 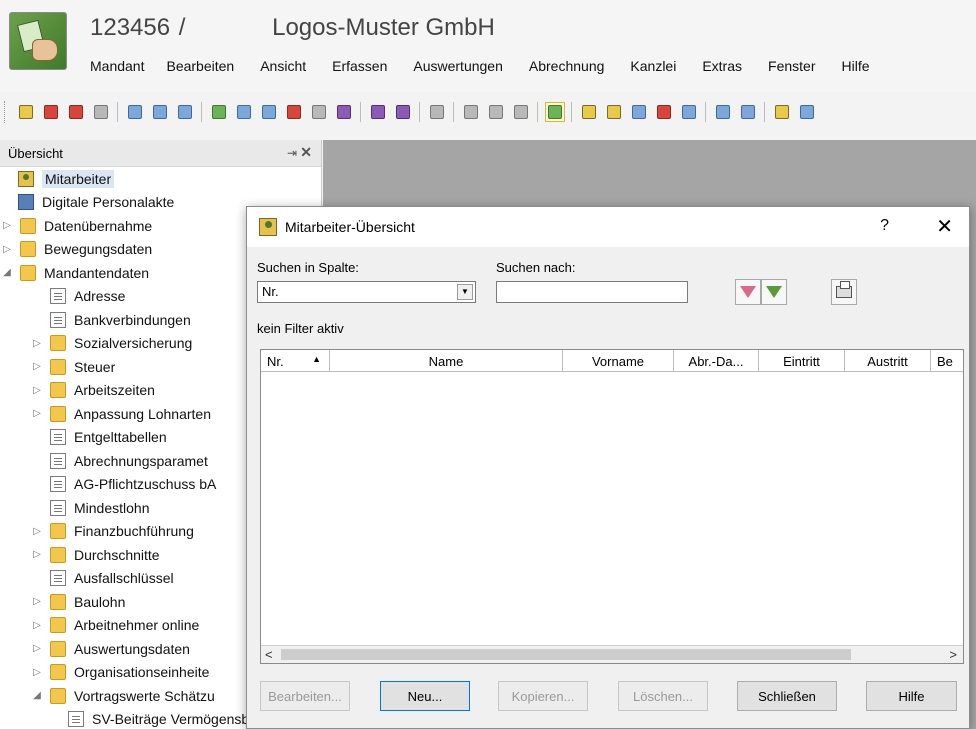 What do you see at coordinates (521, 112) in the screenshot?
I see `paste-icon` at bounding box center [521, 112].